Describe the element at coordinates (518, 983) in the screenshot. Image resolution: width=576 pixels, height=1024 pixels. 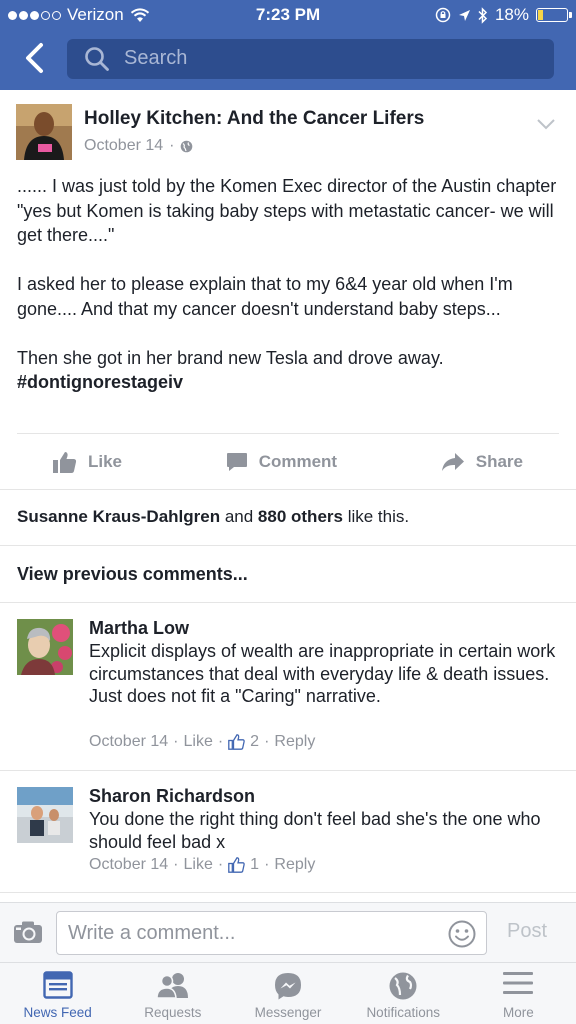
I see `menu-icon` at that location.